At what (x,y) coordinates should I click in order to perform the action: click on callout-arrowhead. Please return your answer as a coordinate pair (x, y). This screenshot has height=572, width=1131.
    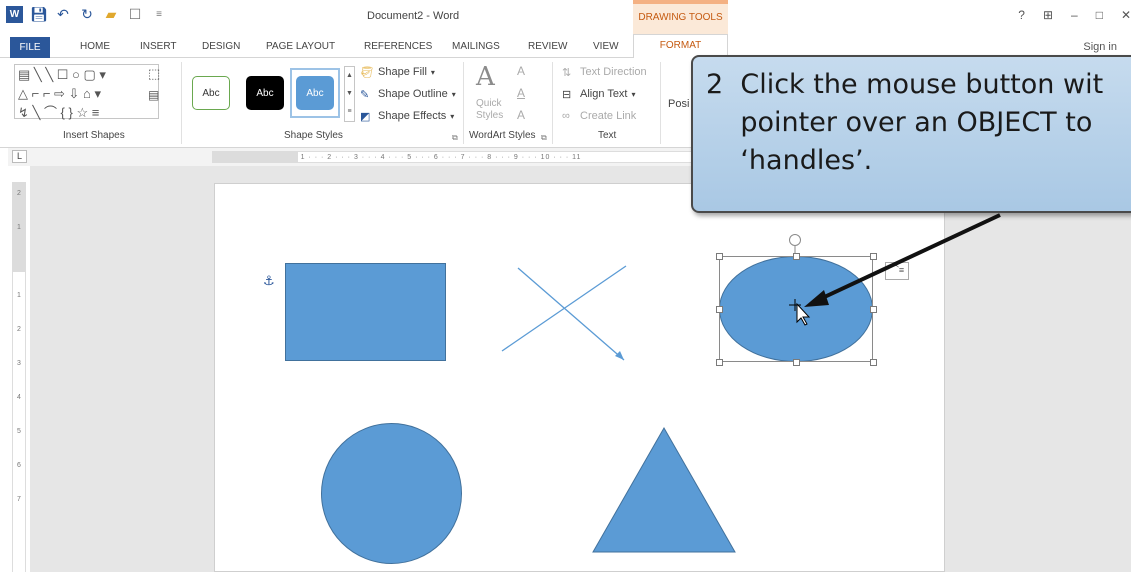
    Looking at the image, I should click on (816, 298).